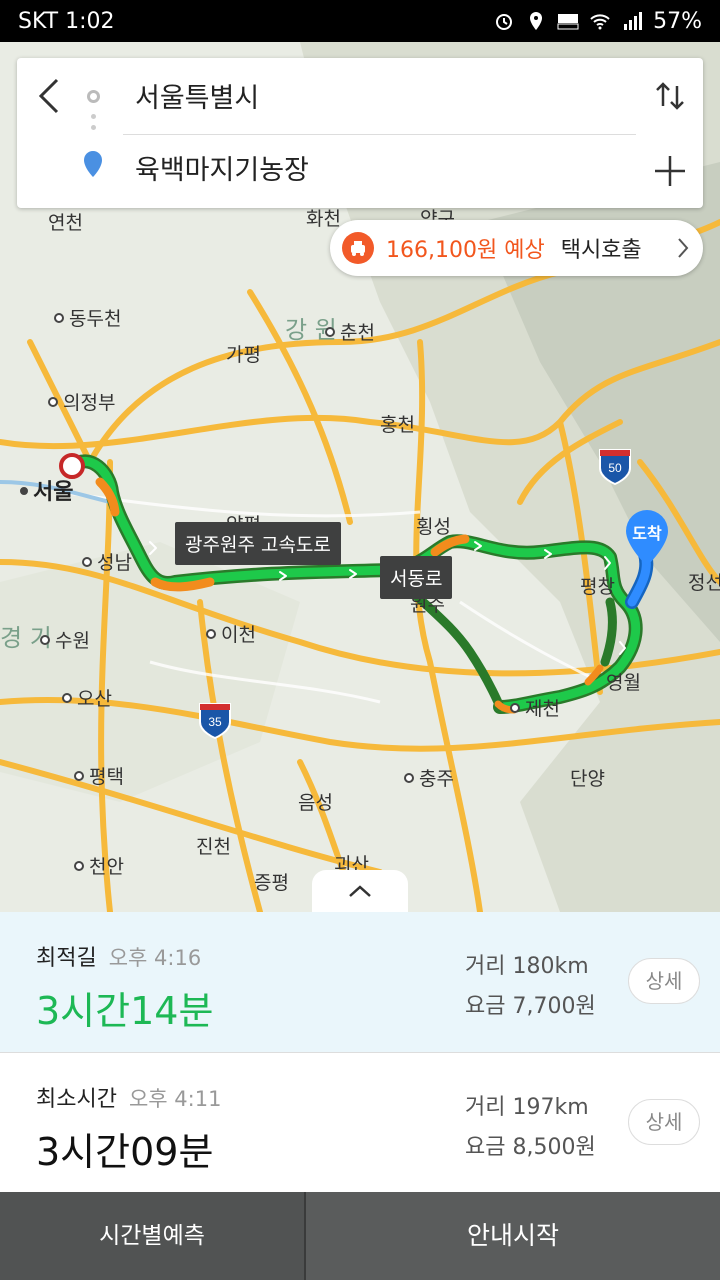 The width and height of the screenshot is (720, 1280). I want to click on map-label-pyeongtaek: 평택, so click(99, 775).